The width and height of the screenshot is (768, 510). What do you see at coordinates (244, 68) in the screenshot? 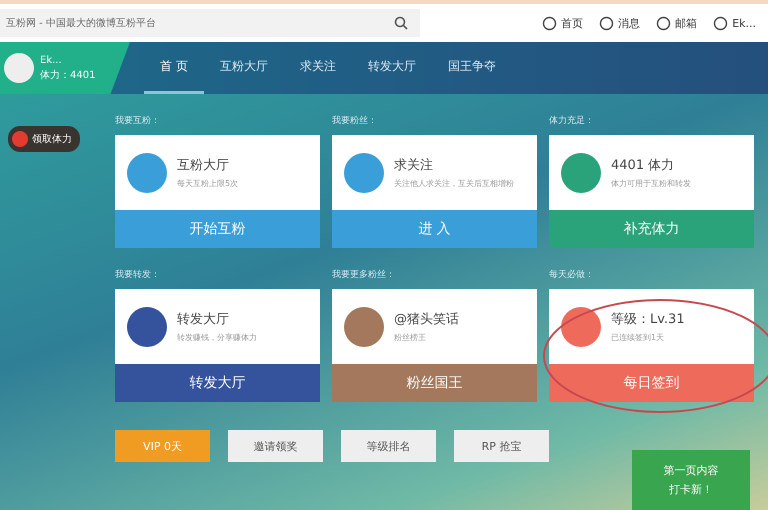
I see `nav-tab: 互粉大厅` at bounding box center [244, 68].